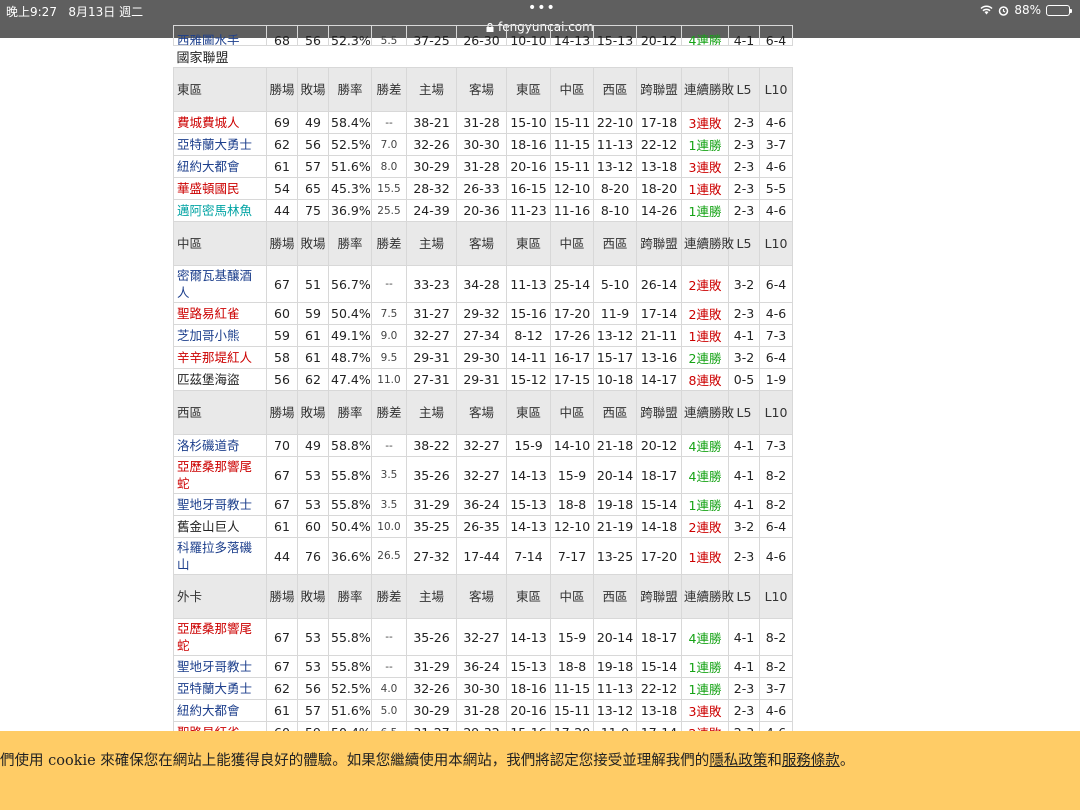 The image size is (1080, 810). I want to click on stat-cell: 14-10, so click(572, 445).